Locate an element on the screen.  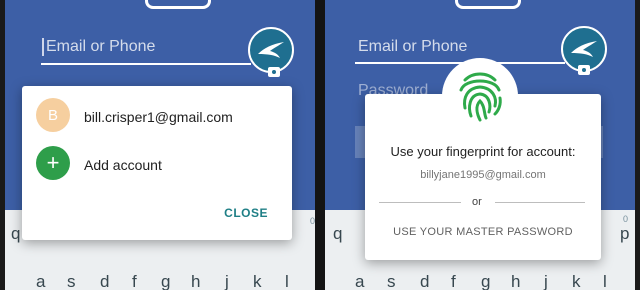
account-email: bill.crisper1@gmail.com is located at coordinates (158, 117).